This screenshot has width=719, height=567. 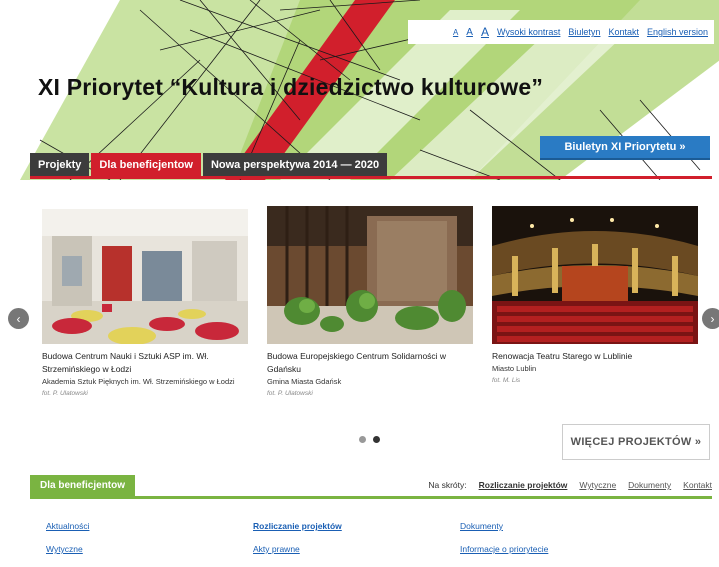 What do you see at coordinates (623, 32) in the screenshot?
I see `contact-link: Kontakt` at bounding box center [623, 32].